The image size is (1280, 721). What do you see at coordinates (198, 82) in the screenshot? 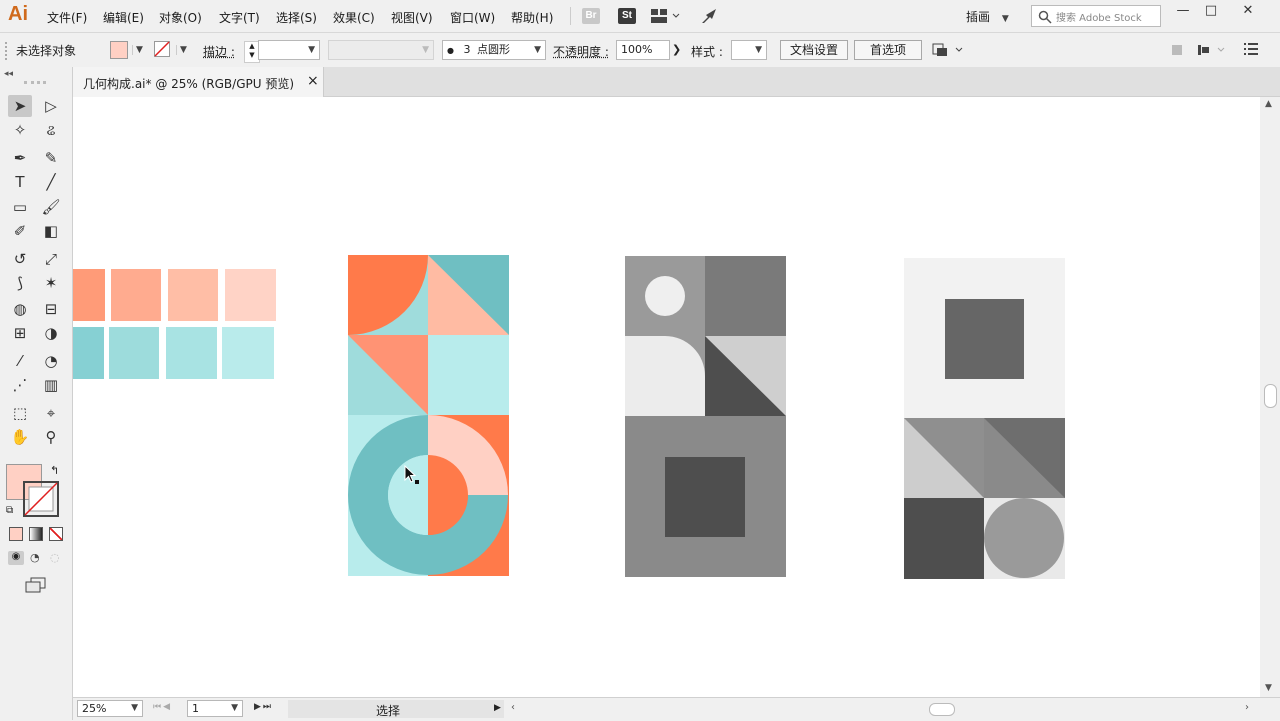
I see `document-tab: 几何构成.ai* @ 25% (RGB/GPU 预览) ×` at bounding box center [198, 82].